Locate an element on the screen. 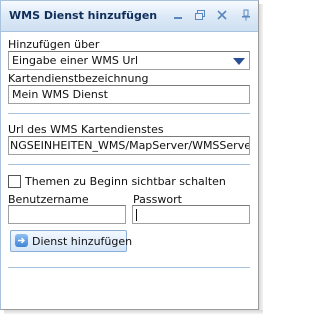  add-via-select: Eingabe einer WMS Url is located at coordinates (129, 60).